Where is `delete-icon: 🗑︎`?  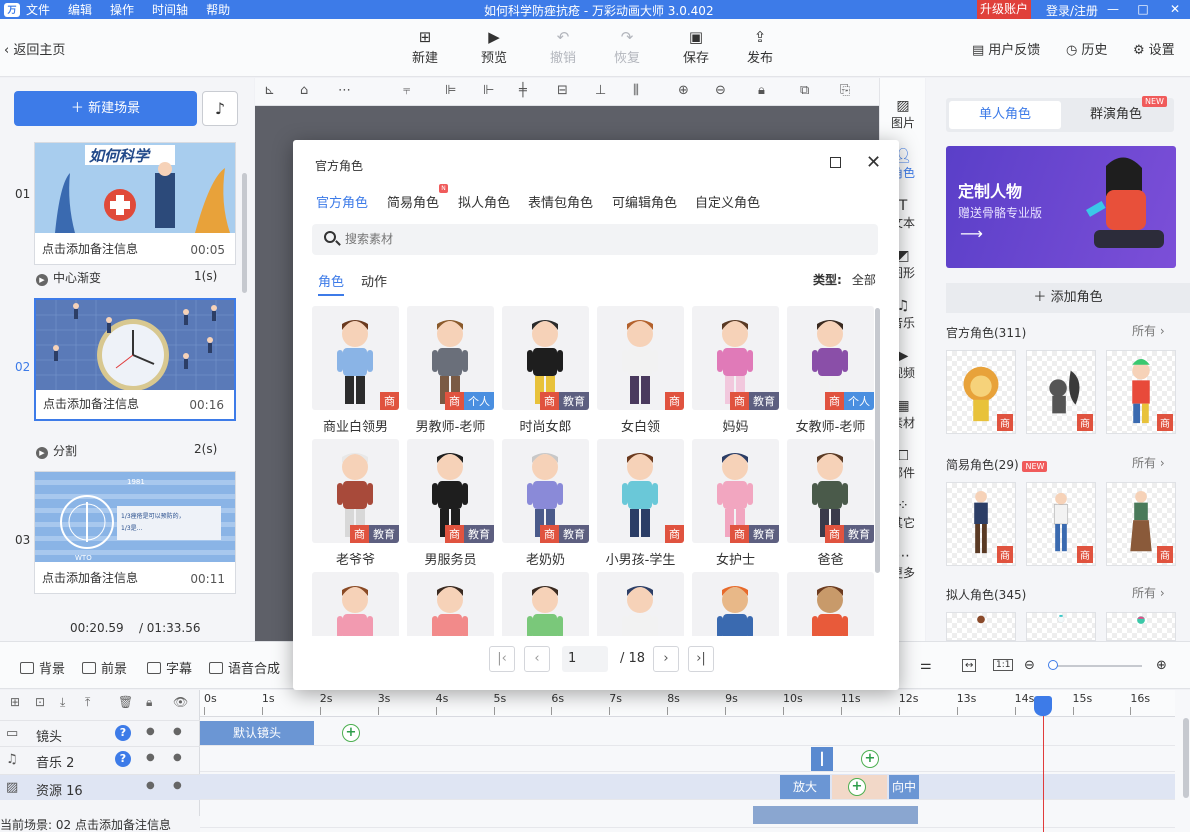
delete-icon: 🗑︎ is located at coordinates (125, 702).